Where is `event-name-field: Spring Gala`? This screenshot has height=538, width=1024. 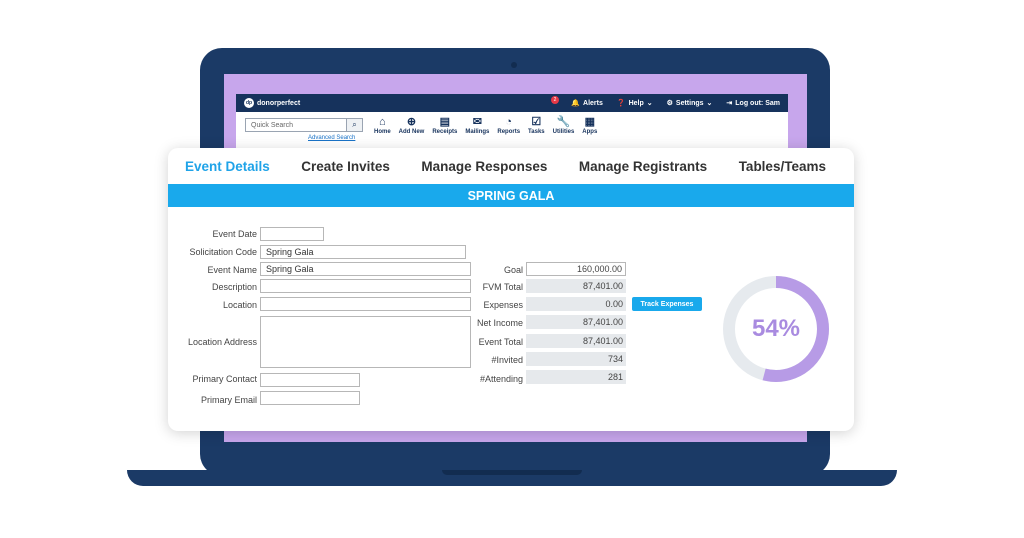 event-name-field: Spring Gala is located at coordinates (365, 269).